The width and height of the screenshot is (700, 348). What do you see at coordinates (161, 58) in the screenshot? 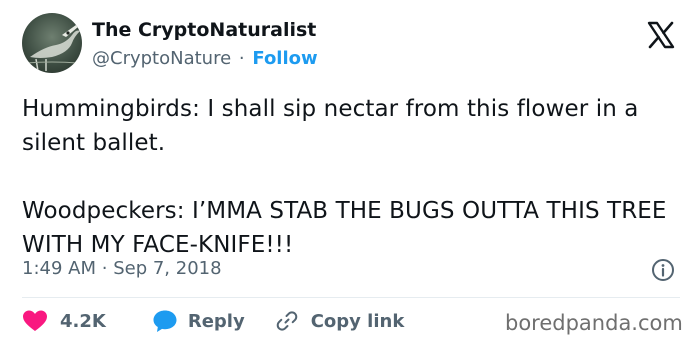
I see `author-handle: @CryptoNature` at bounding box center [161, 58].